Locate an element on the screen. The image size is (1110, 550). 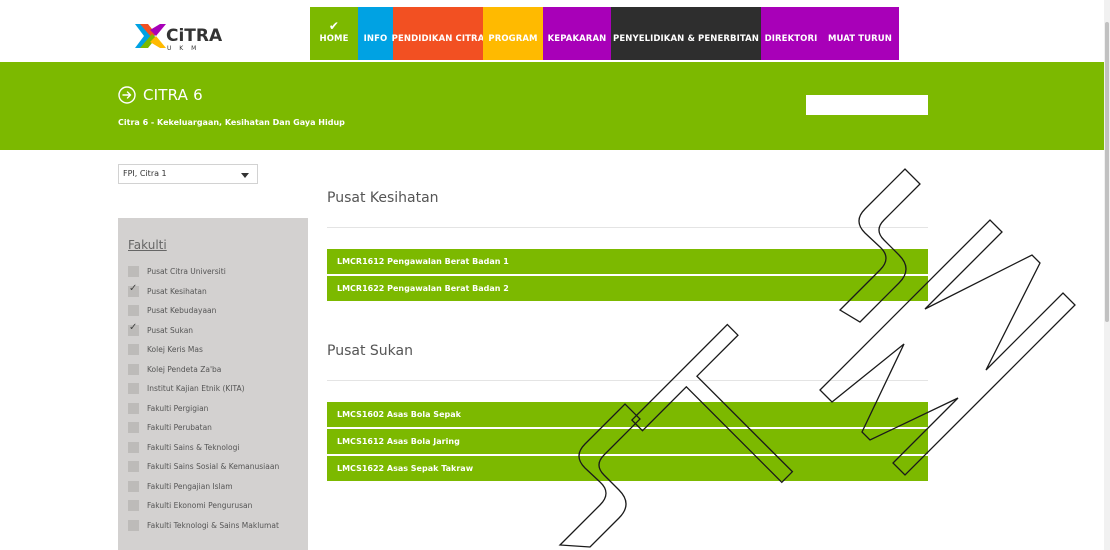
nav-muat-turun: MUAT TURUN is located at coordinates (860, 33).